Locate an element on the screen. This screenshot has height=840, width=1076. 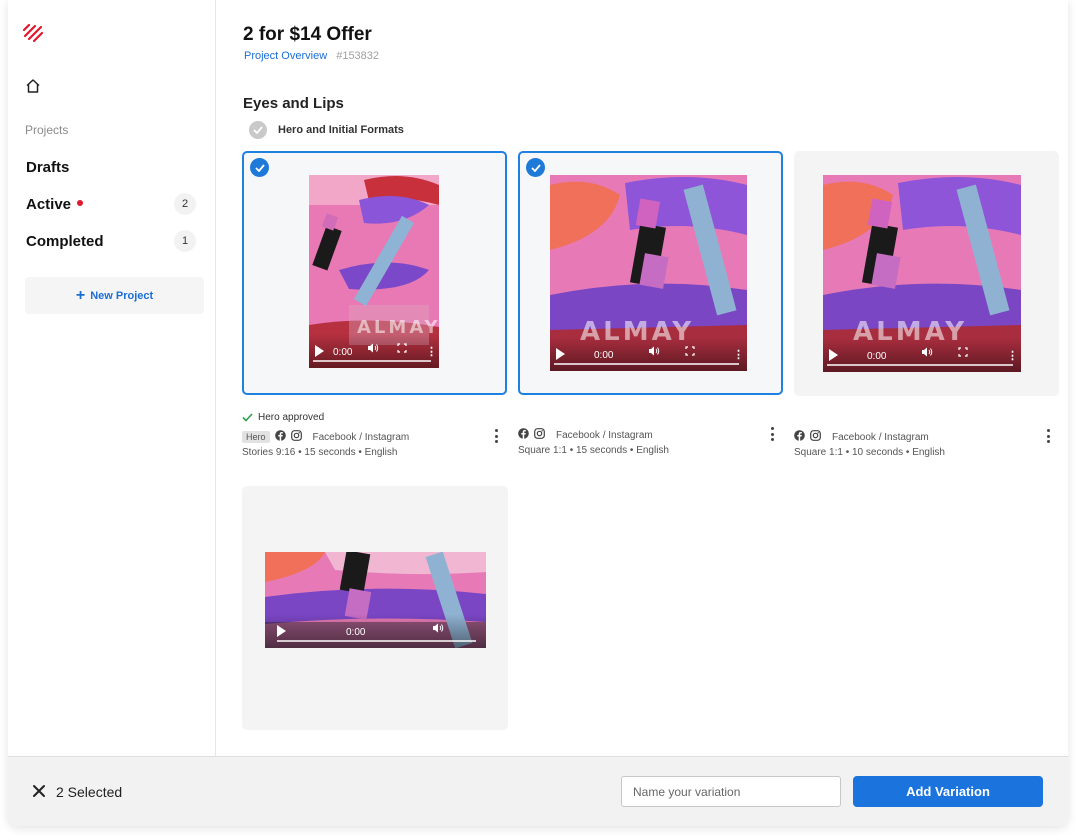
completed-count-badge: 1 is located at coordinates (185, 241).